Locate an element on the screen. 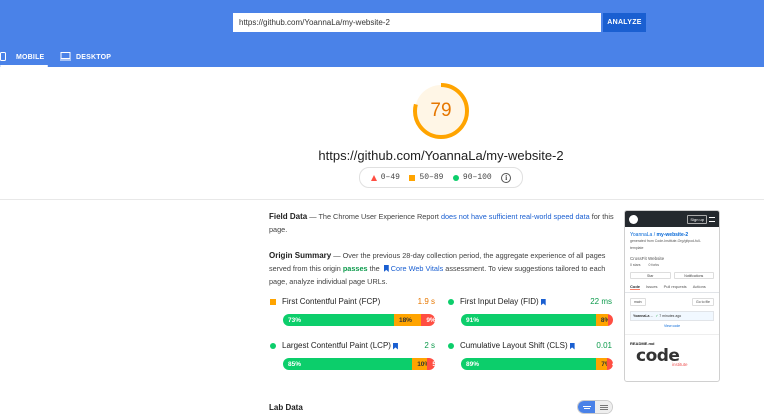 The height and width of the screenshot is (414, 764). thumb-tabs: Code Issues Pull requests Actions is located at coordinates (672, 287).